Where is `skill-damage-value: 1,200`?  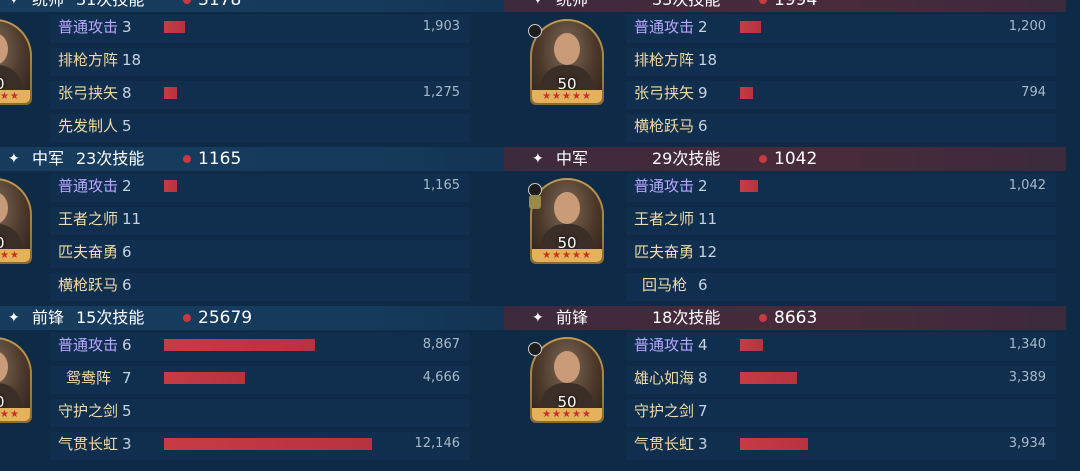
skill-damage-value: 1,200 is located at coordinates (1027, 26).